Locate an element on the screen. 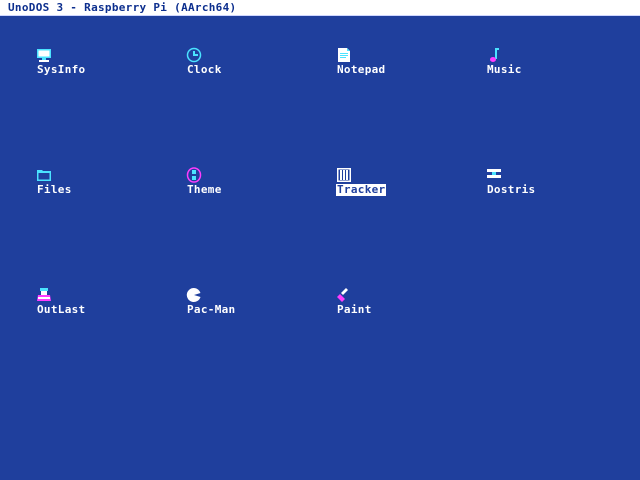 The image size is (640, 480). icon-label: OutLast is located at coordinates (61, 309).